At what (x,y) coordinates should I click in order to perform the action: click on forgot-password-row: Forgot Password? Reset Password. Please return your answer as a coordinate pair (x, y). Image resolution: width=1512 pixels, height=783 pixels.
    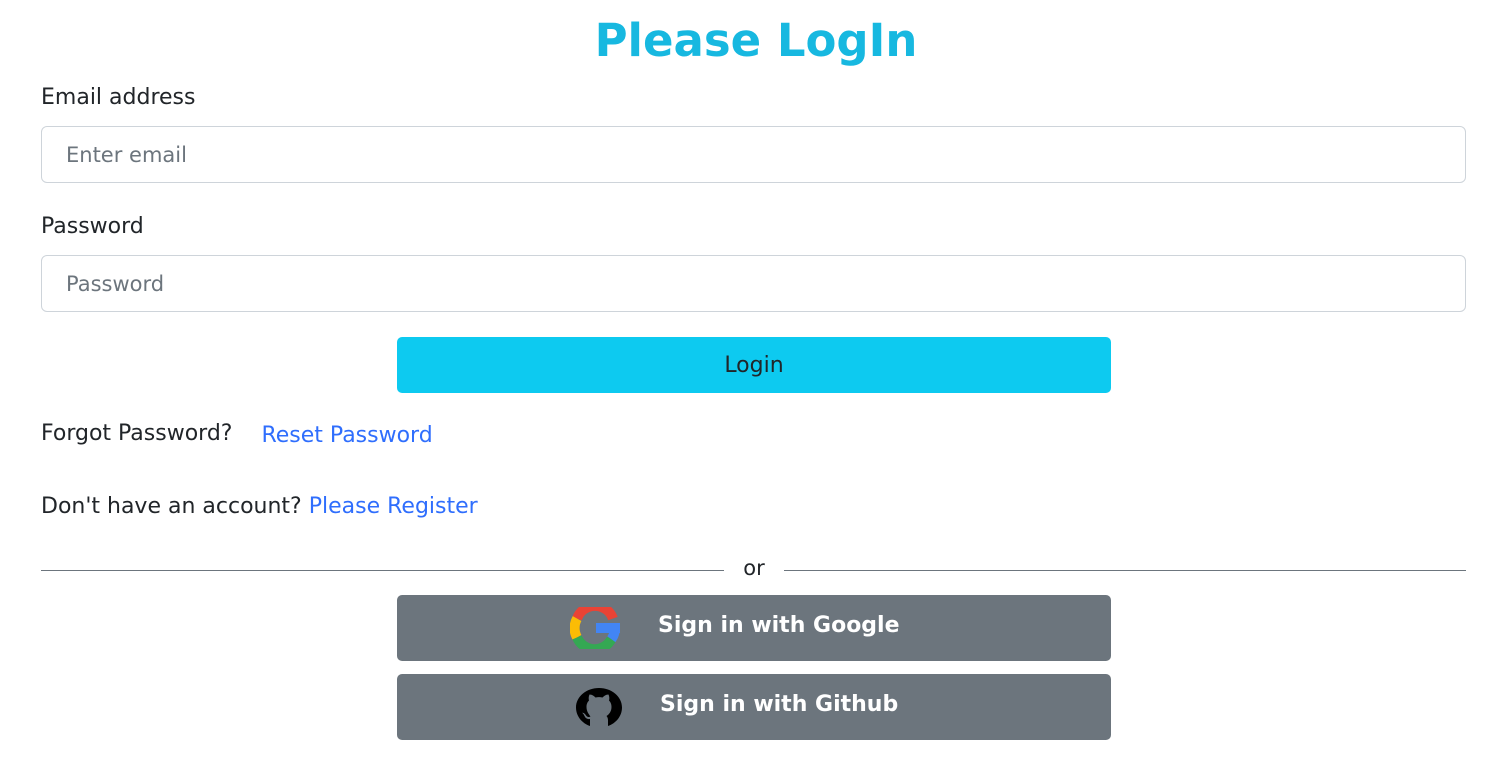
    Looking at the image, I should click on (237, 434).